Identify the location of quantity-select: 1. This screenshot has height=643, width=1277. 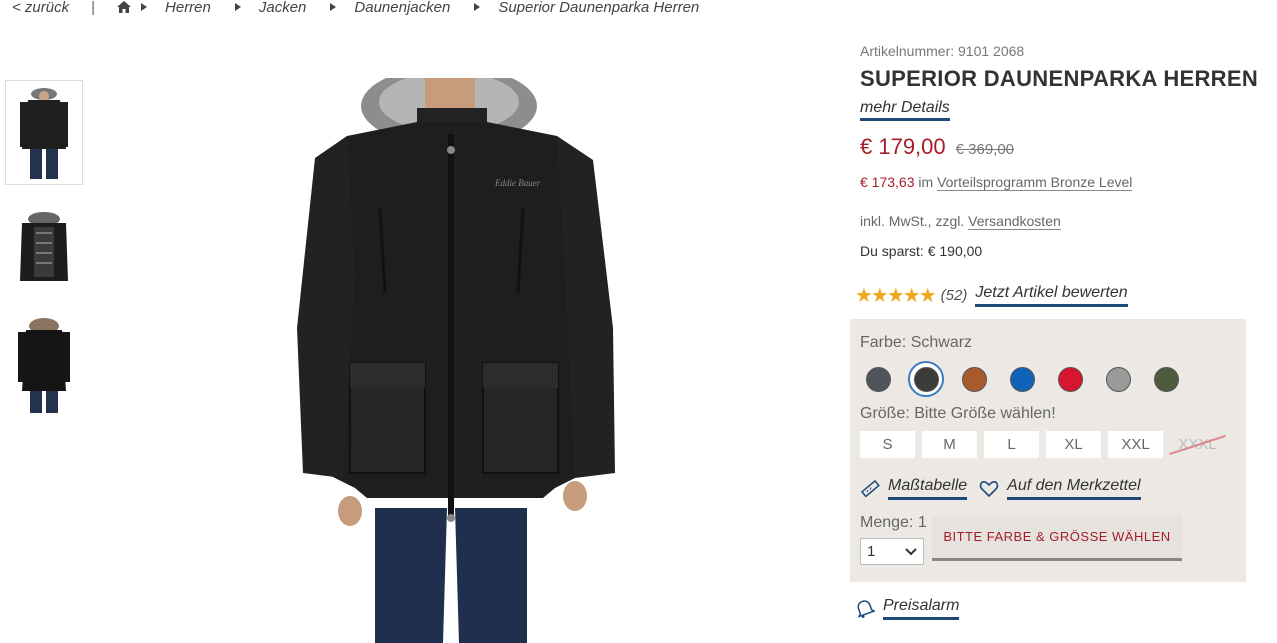
(892, 551).